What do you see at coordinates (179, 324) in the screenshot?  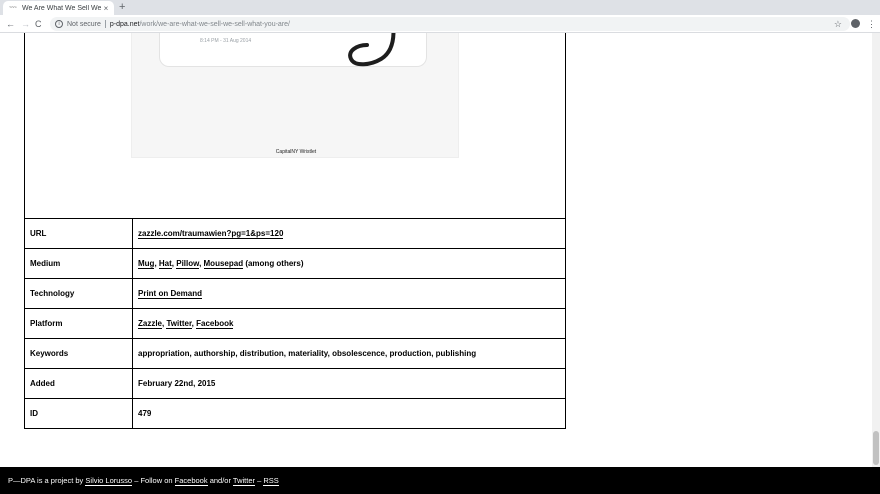 I see `platform-link-twitter: Twitter` at bounding box center [179, 324].